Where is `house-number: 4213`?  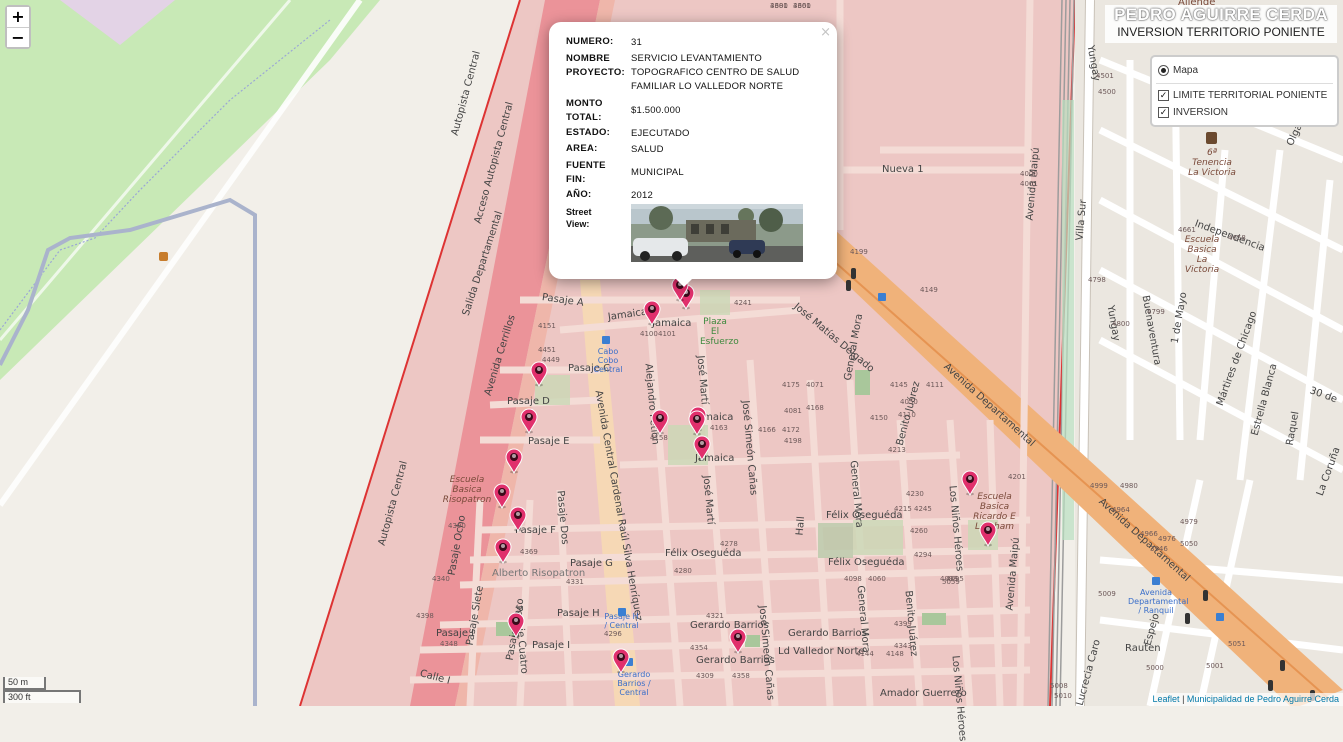 house-number: 4213 is located at coordinates (897, 450).